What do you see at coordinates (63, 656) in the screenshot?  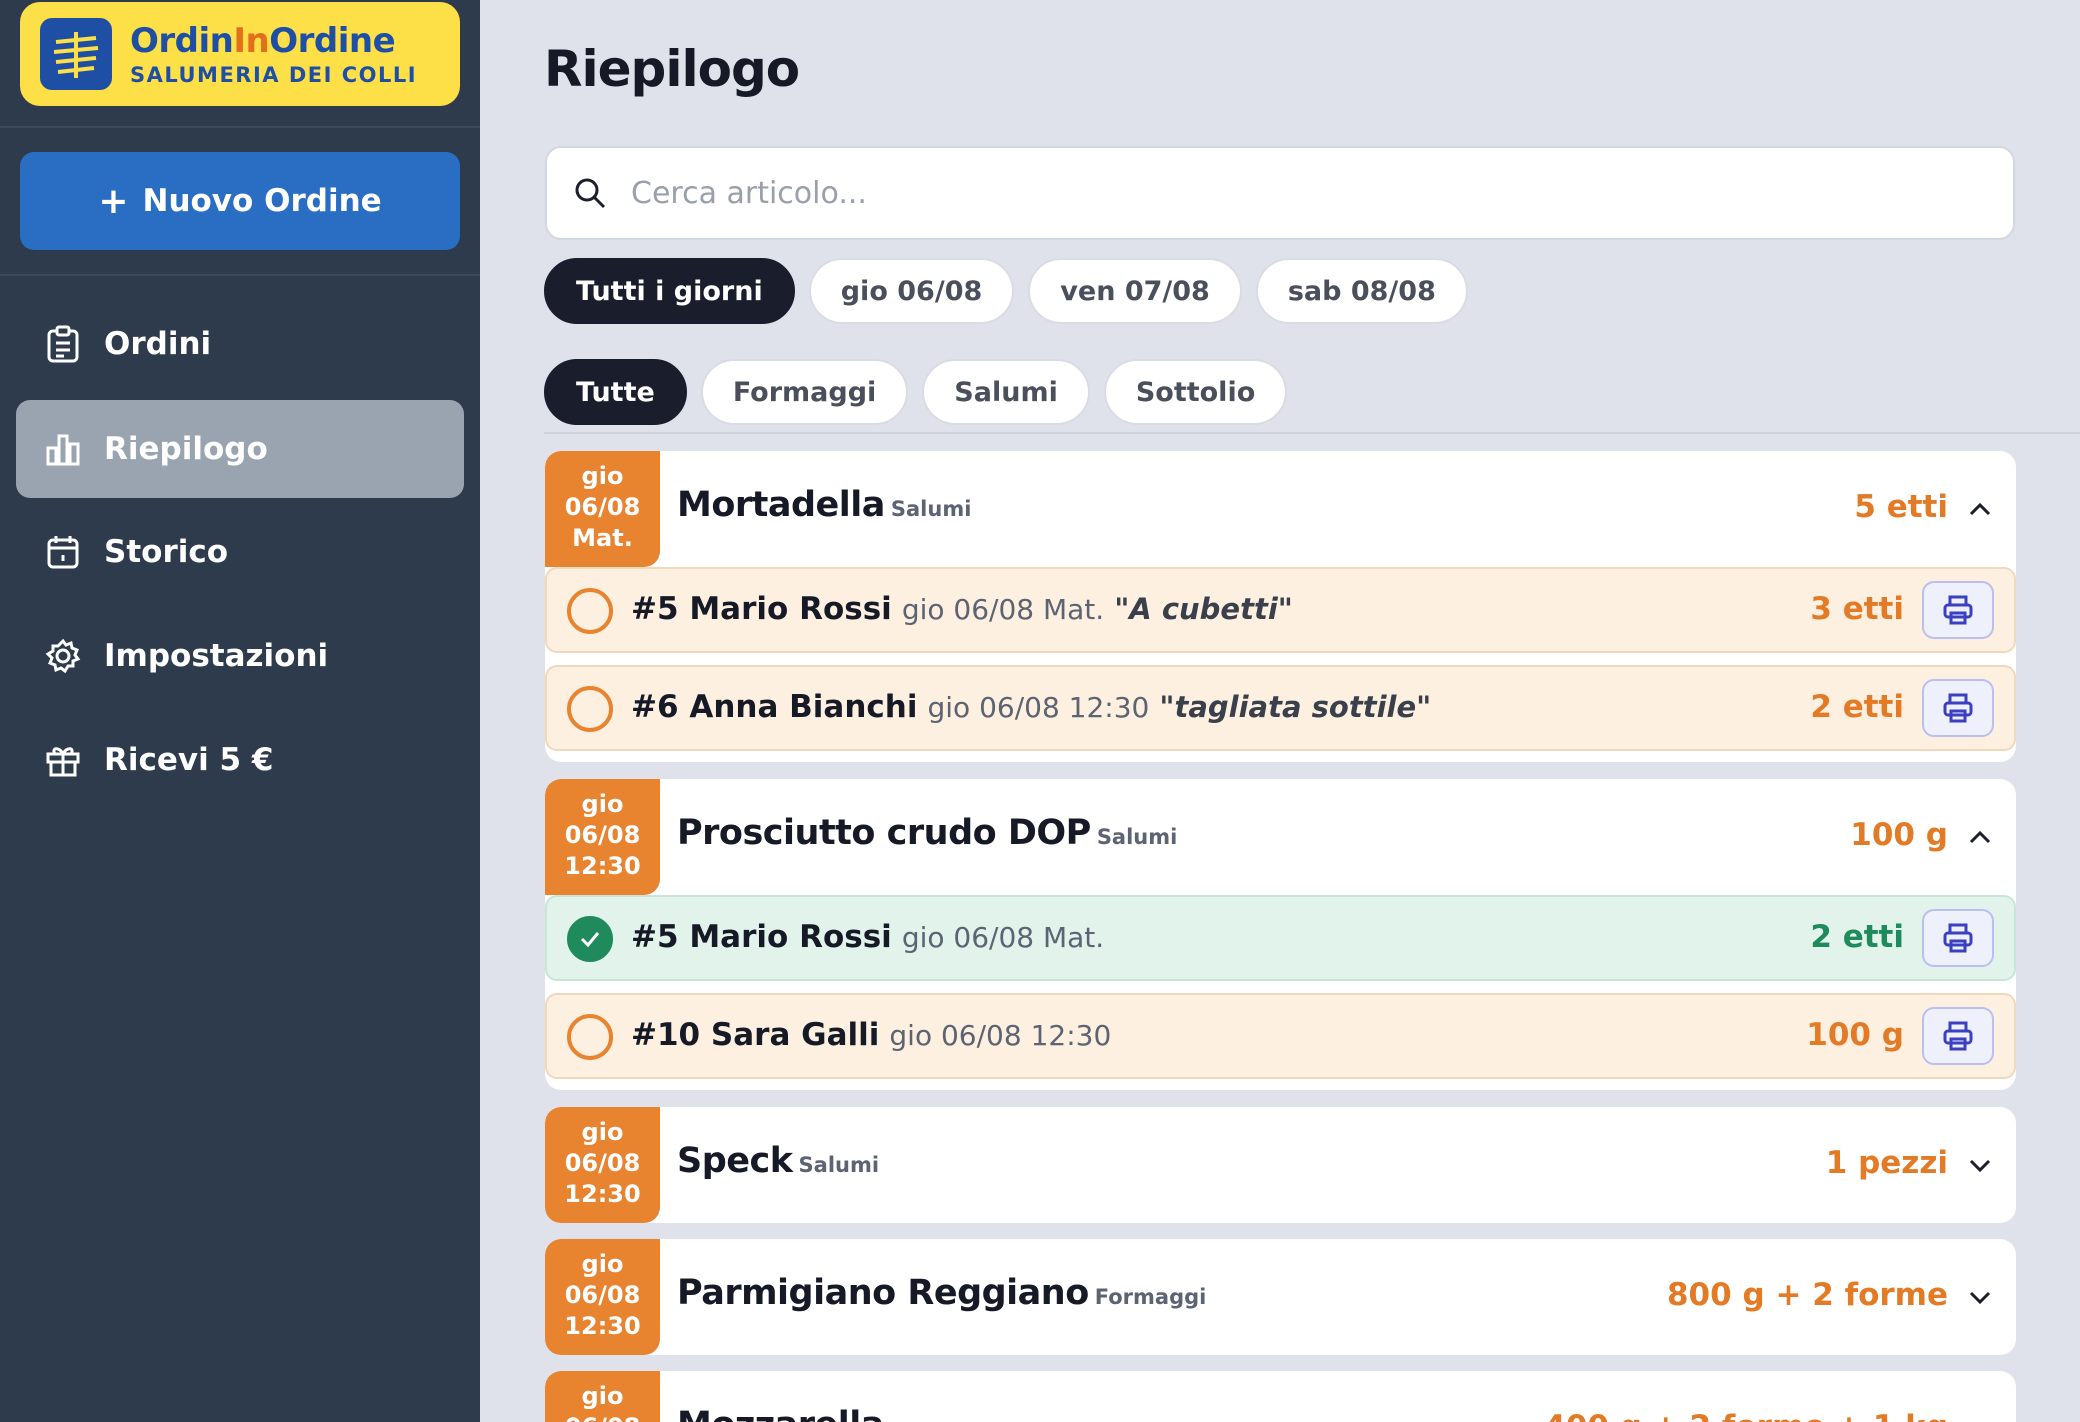 I see `gear-icon` at bounding box center [63, 656].